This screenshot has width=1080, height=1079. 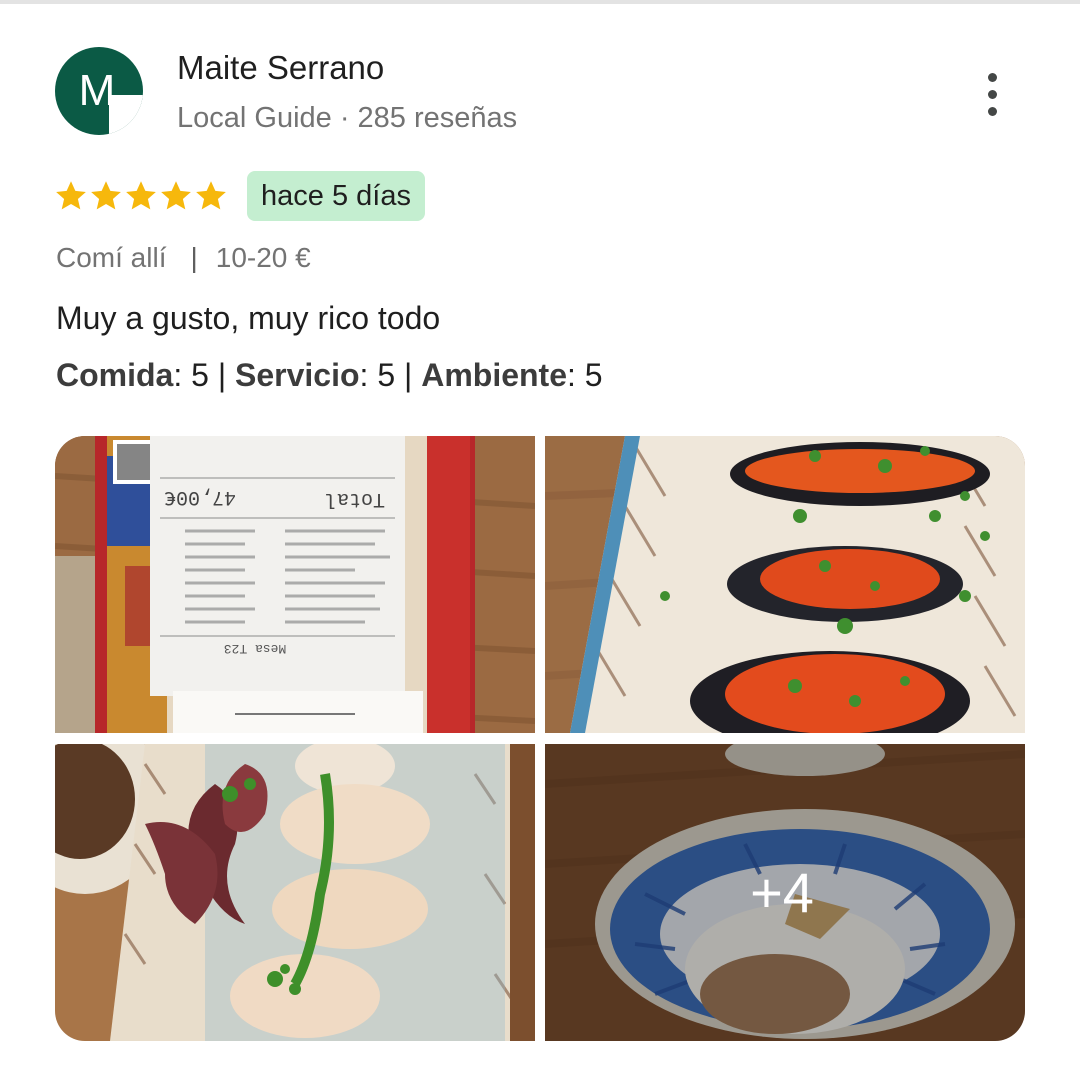 What do you see at coordinates (280, 68) in the screenshot?
I see `reviewer-name: Maite Serrano` at bounding box center [280, 68].